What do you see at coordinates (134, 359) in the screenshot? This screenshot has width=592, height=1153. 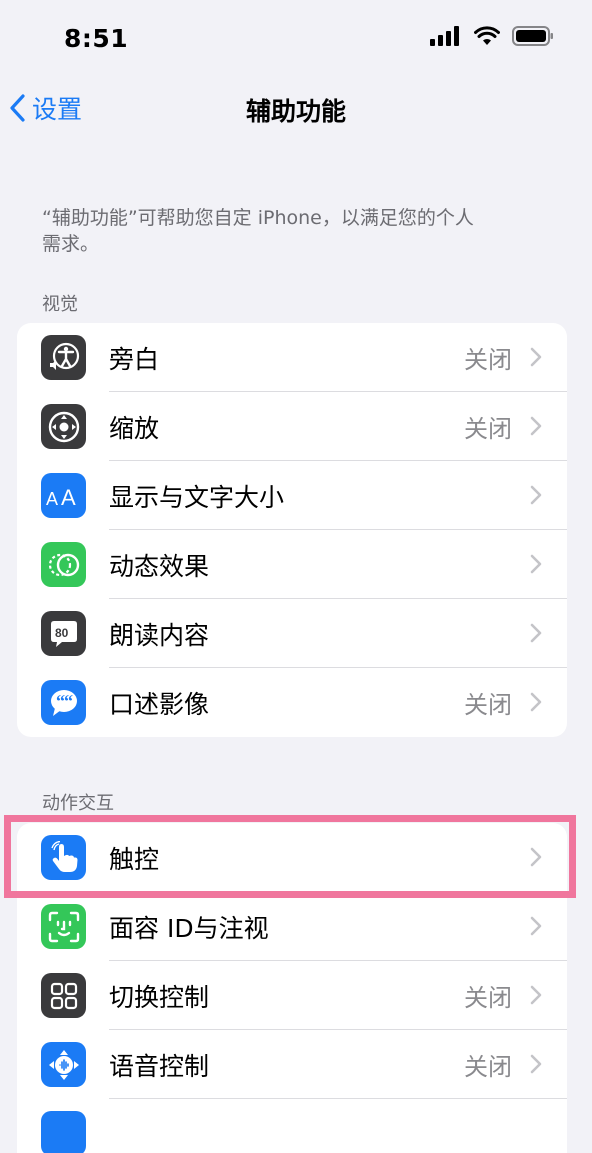 I see `settings-row-label: 旁白` at bounding box center [134, 359].